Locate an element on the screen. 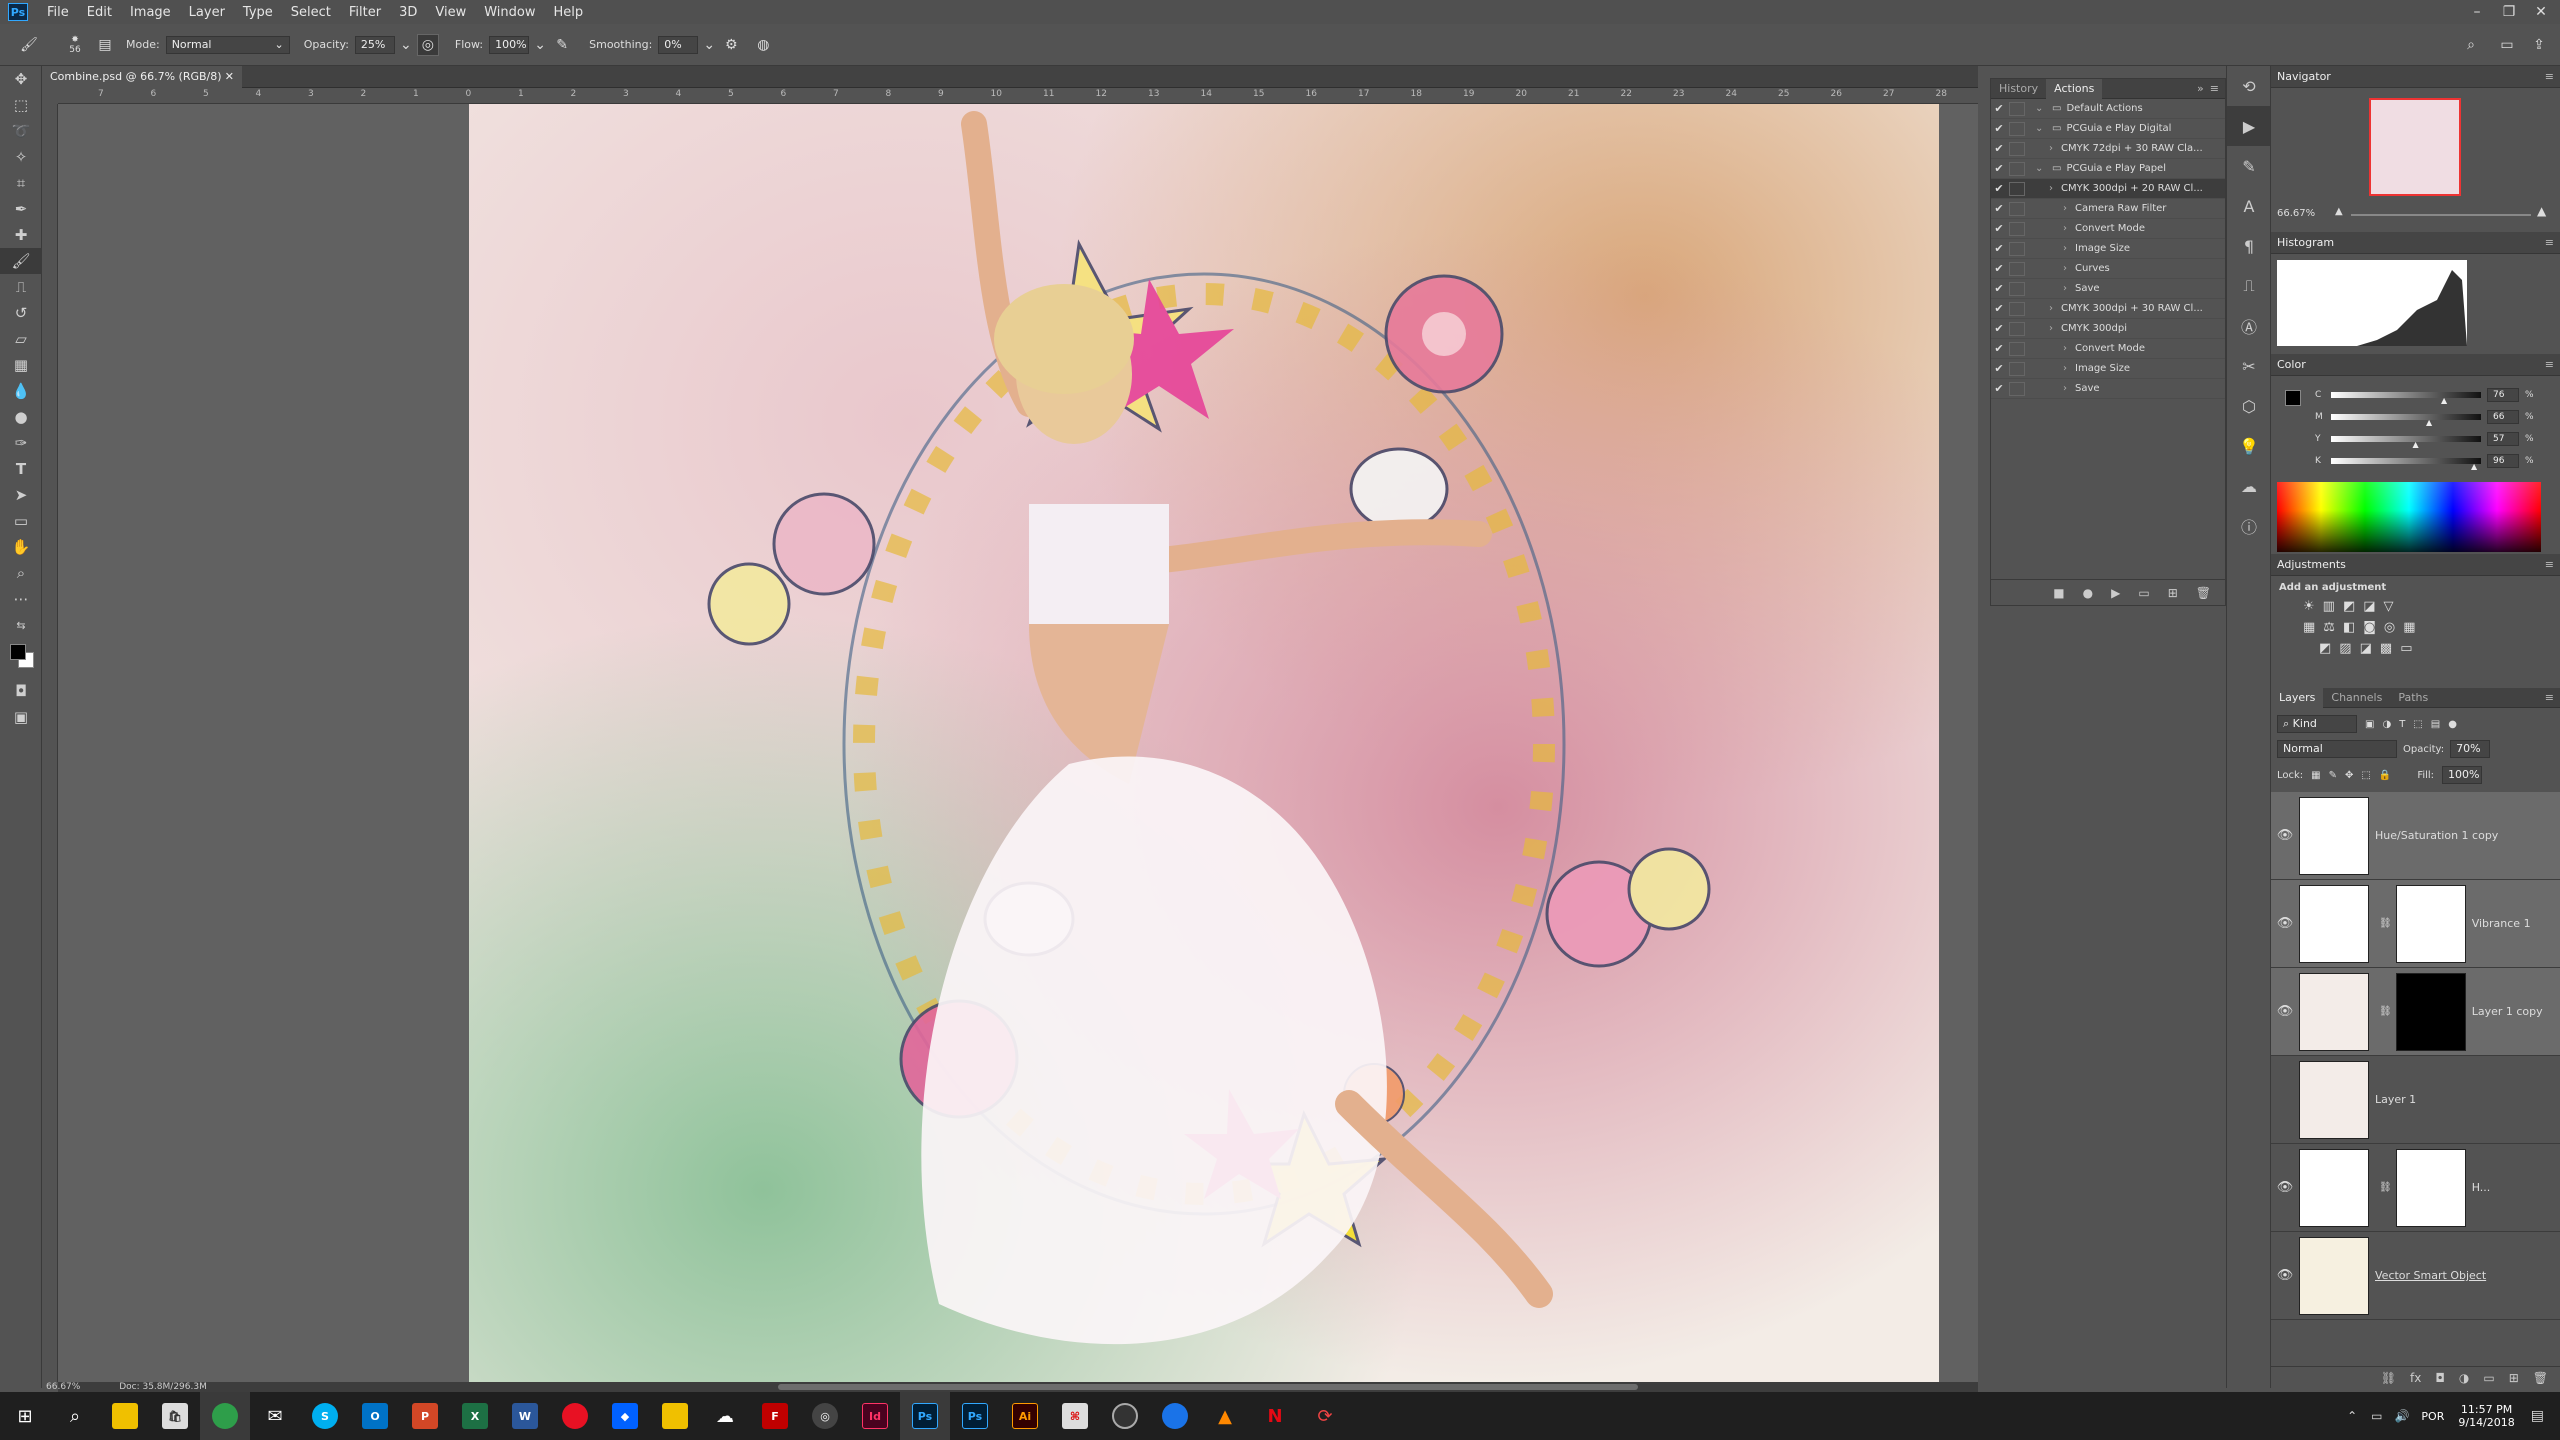 This screenshot has width=2560, height=1440. layer-row: 👁 ⛓ Vibrance 1 is located at coordinates (2415, 924).